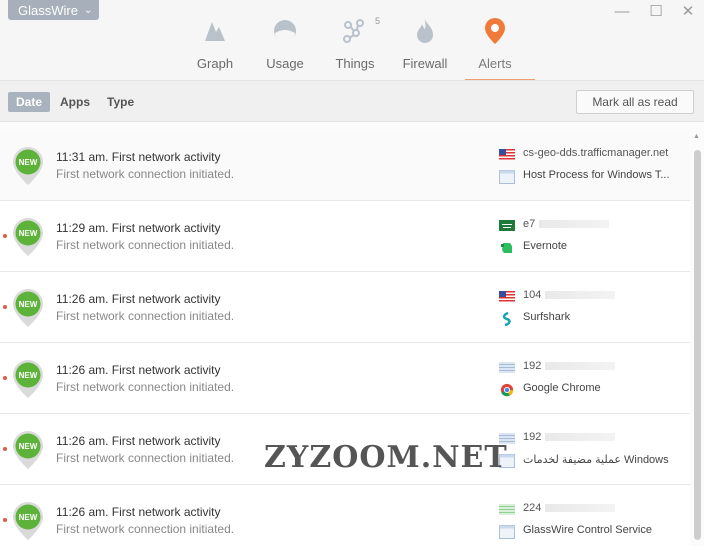 The width and height of the screenshot is (704, 546). Describe the element at coordinates (120, 102) in the screenshot. I see `filter-type-button: Type` at that location.